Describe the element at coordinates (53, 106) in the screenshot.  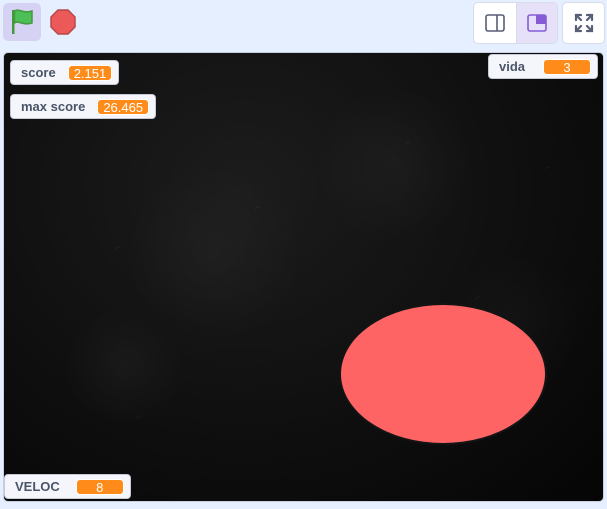
I see `monitor-label: max score` at that location.